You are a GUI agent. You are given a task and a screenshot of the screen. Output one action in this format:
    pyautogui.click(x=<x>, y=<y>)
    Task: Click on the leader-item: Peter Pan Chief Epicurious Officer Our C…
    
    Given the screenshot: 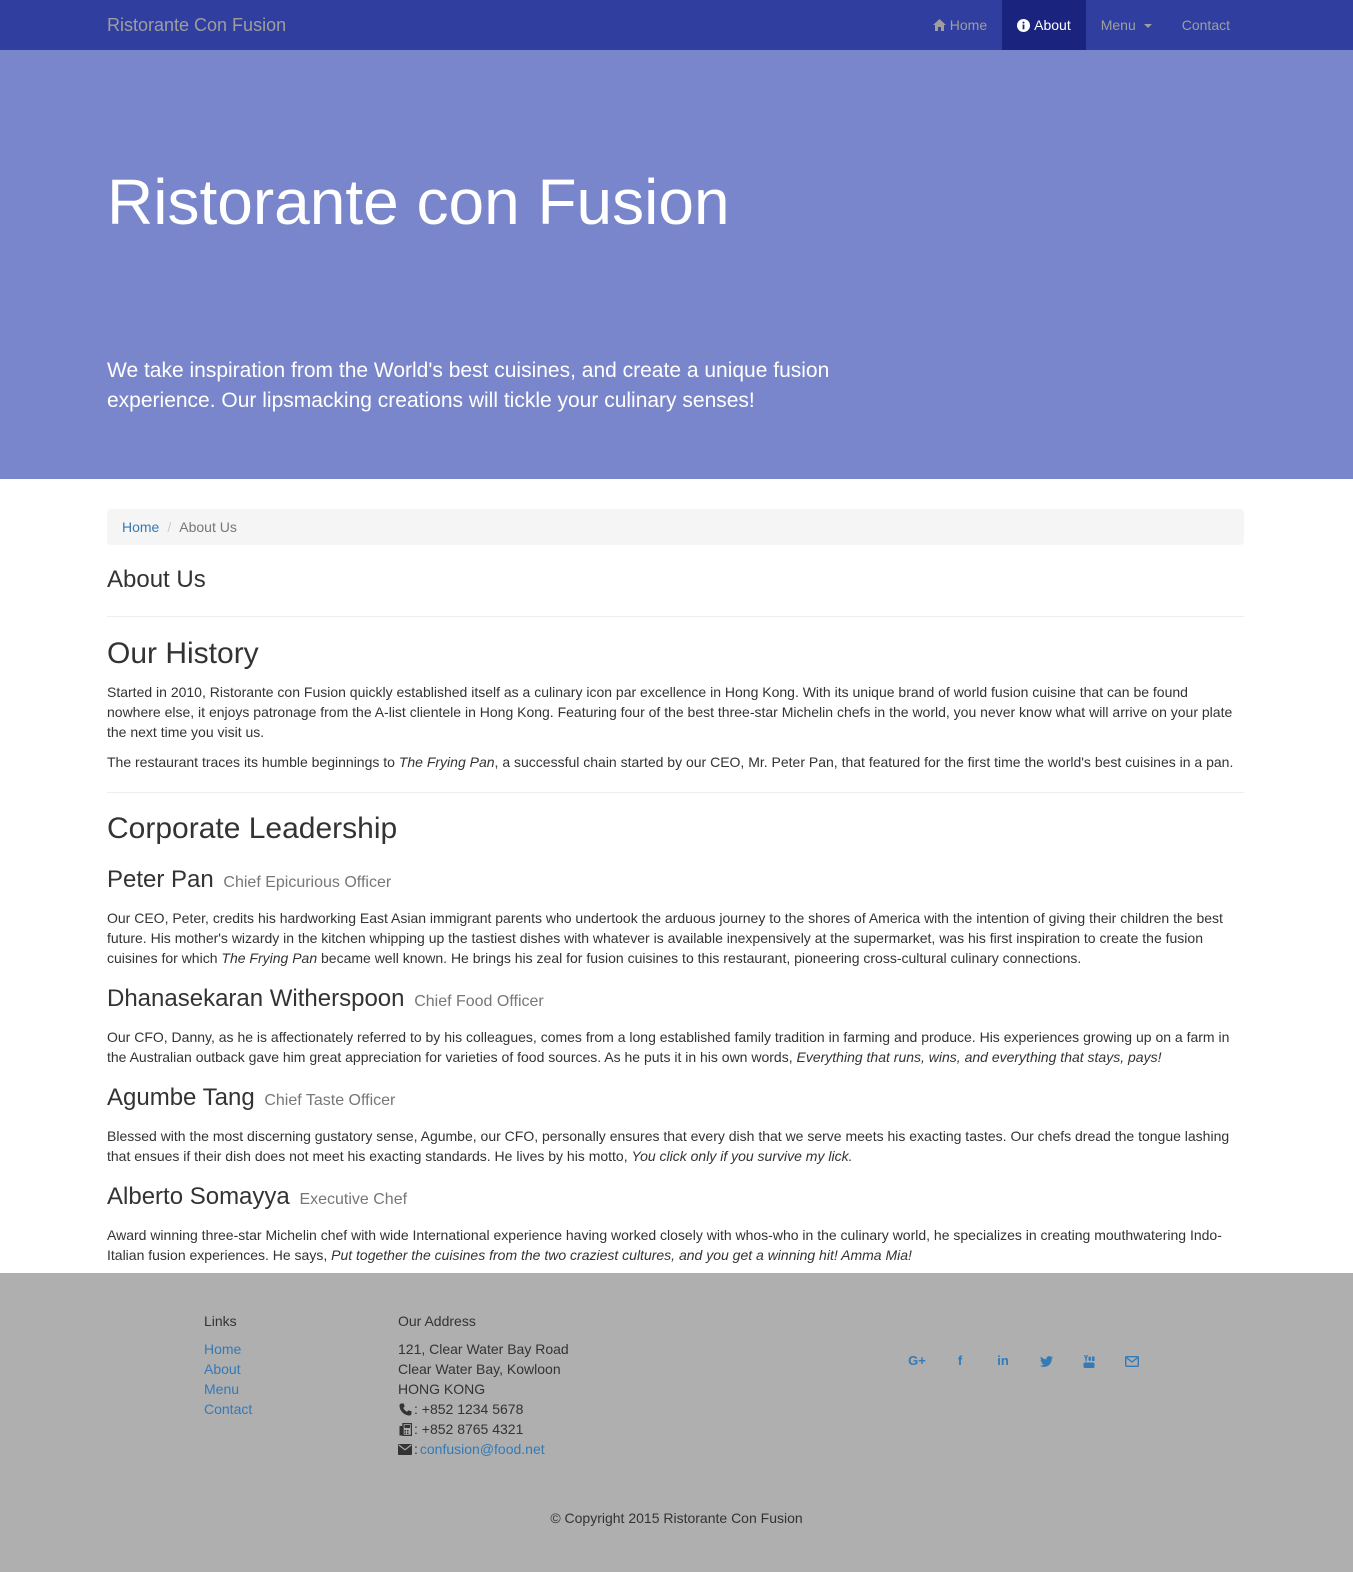 What is the action you would take?
    pyautogui.click(x=675, y=916)
    